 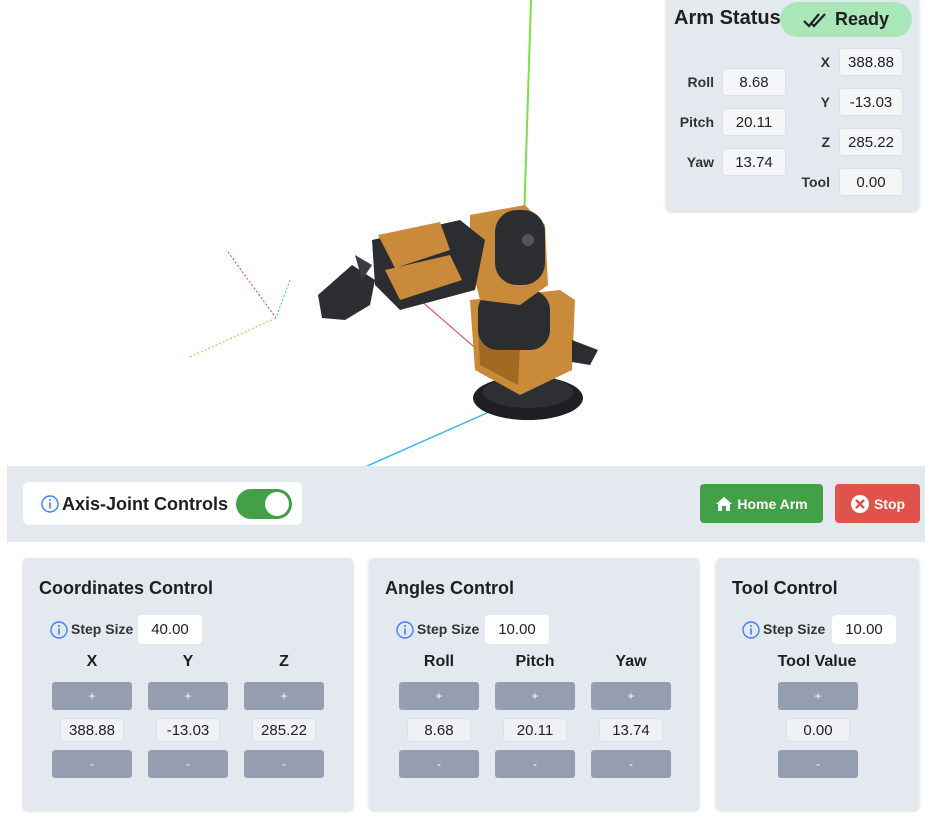 I want to click on y-label: Y, so click(x=825, y=102).